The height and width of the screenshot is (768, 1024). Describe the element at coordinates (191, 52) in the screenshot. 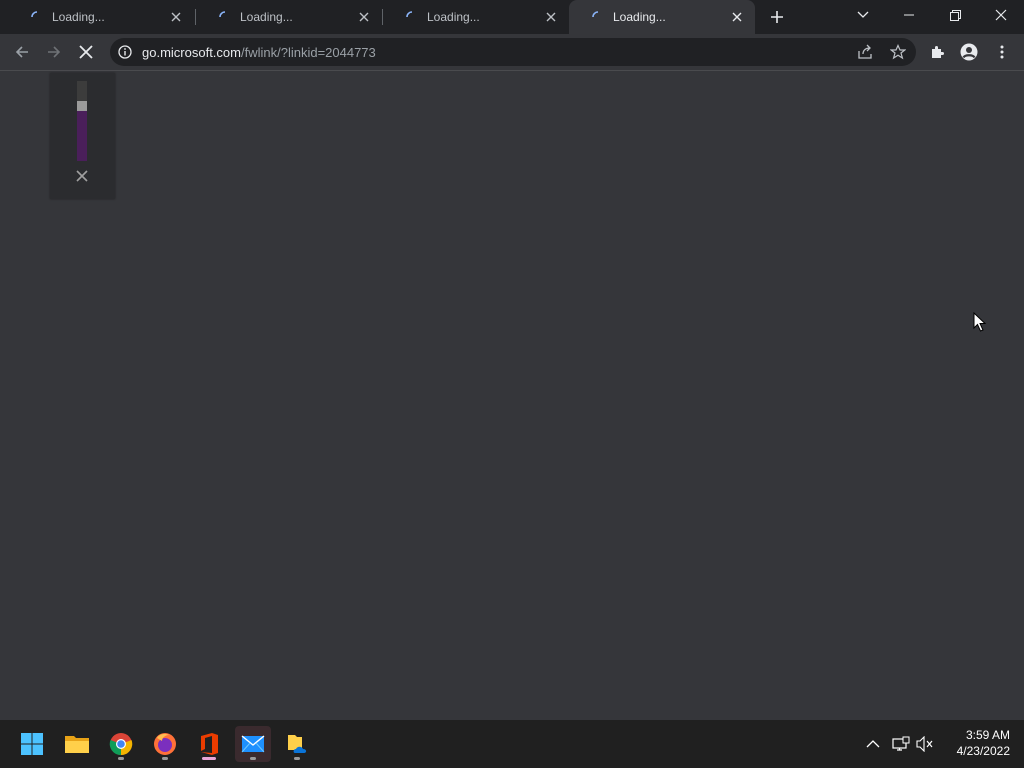

I see `url-host: go.microsoft.com` at that location.